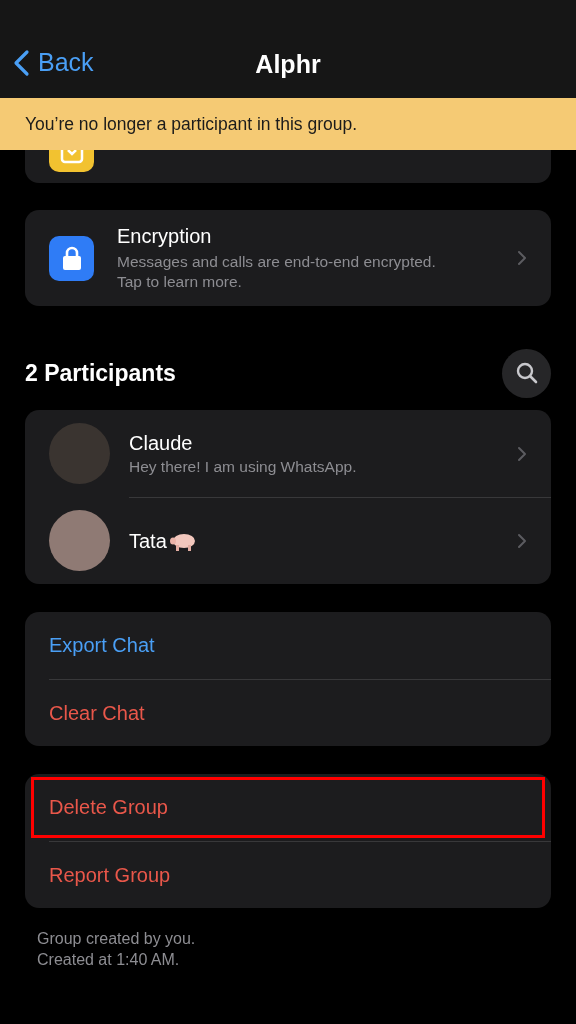  Describe the element at coordinates (288, 64) in the screenshot. I see `screen-title: Alphr` at that location.